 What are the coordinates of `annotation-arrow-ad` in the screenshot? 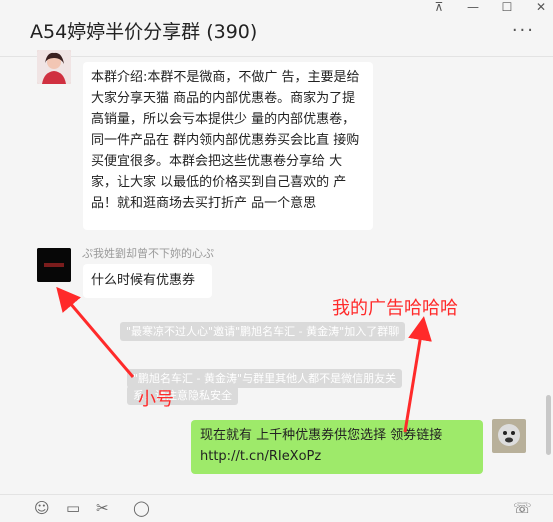 It's located at (417, 374).